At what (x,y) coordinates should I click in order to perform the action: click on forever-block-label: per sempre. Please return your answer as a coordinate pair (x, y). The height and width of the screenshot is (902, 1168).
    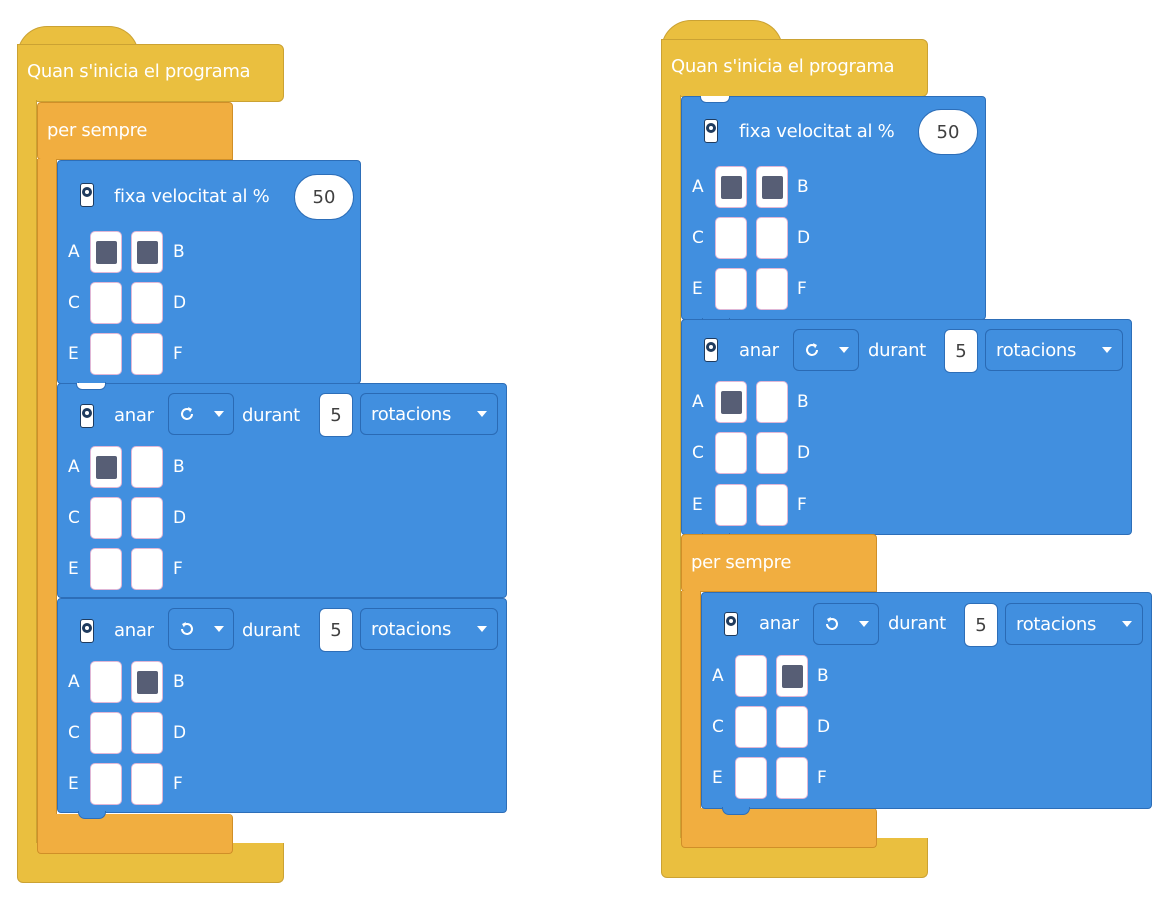
    Looking at the image, I should click on (741, 562).